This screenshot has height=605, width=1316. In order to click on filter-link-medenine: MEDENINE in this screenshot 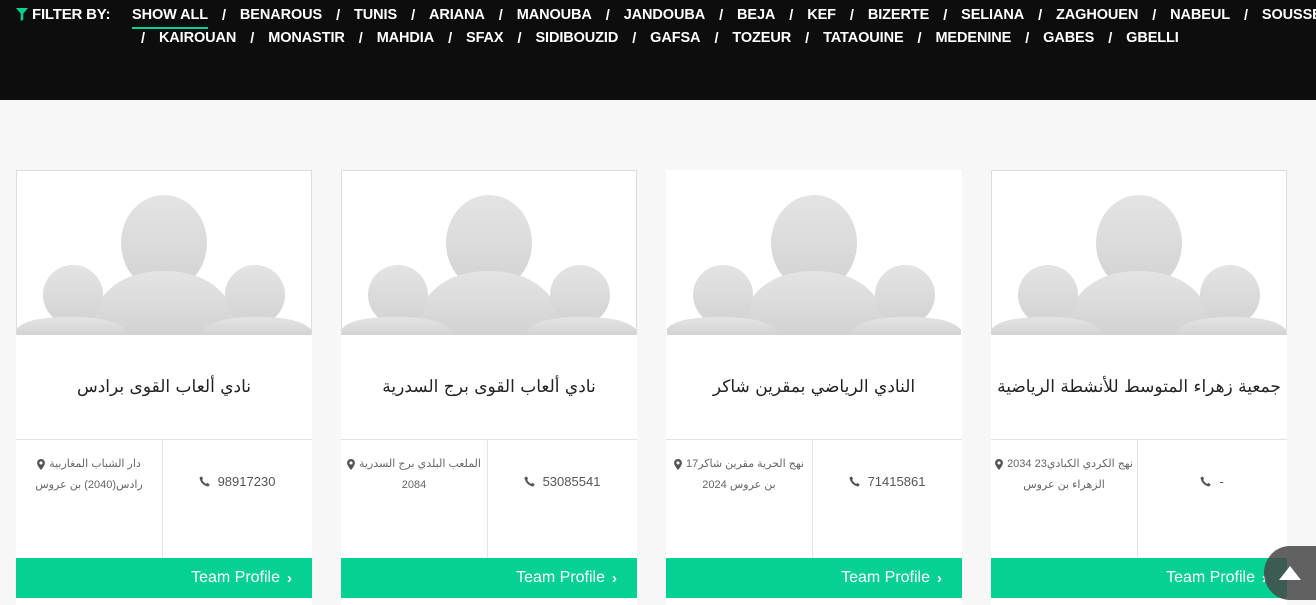, I will do `click(973, 39)`.